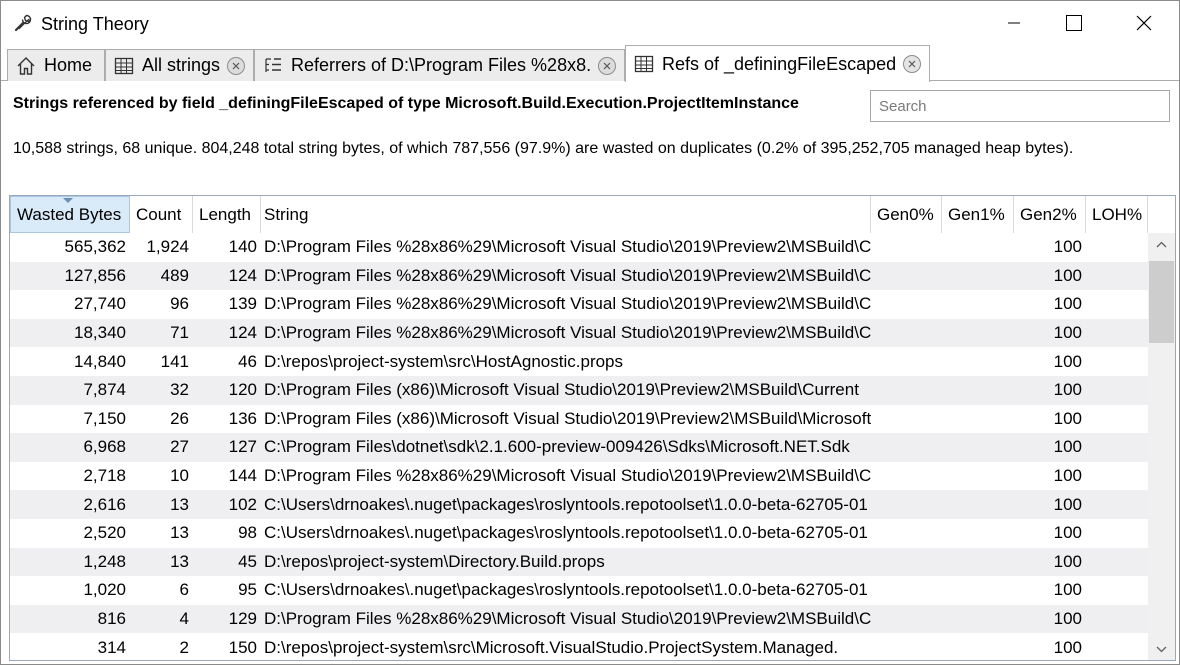 This screenshot has width=1180, height=665. What do you see at coordinates (242, 247) in the screenshot?
I see `length-cell: 140` at bounding box center [242, 247].